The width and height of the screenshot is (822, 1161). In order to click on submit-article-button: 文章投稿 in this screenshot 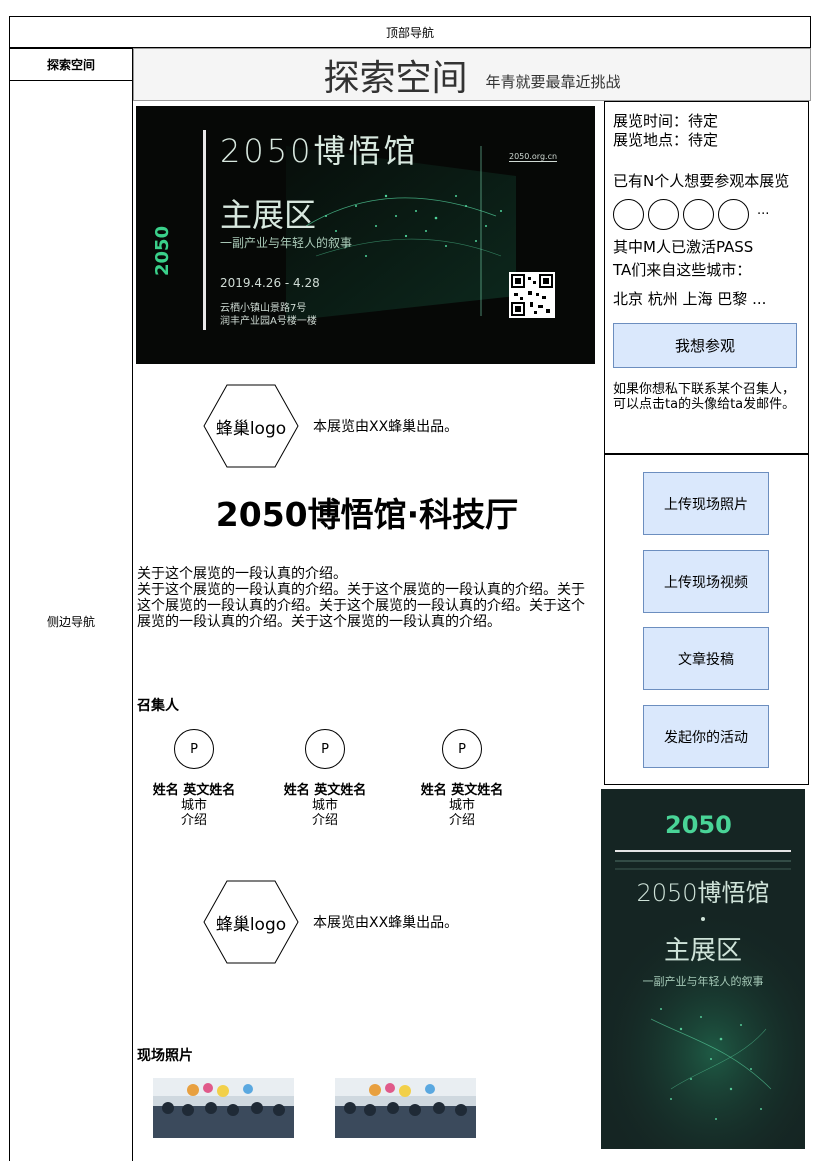, I will do `click(706, 658)`.